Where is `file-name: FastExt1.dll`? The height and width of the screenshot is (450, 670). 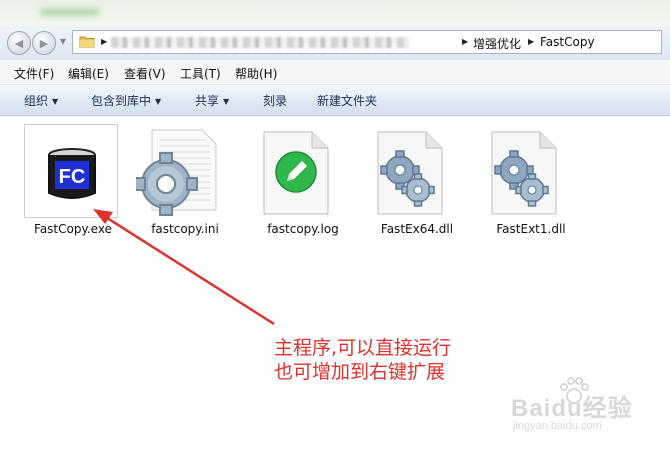 file-name: FastExt1.dll is located at coordinates (531, 229).